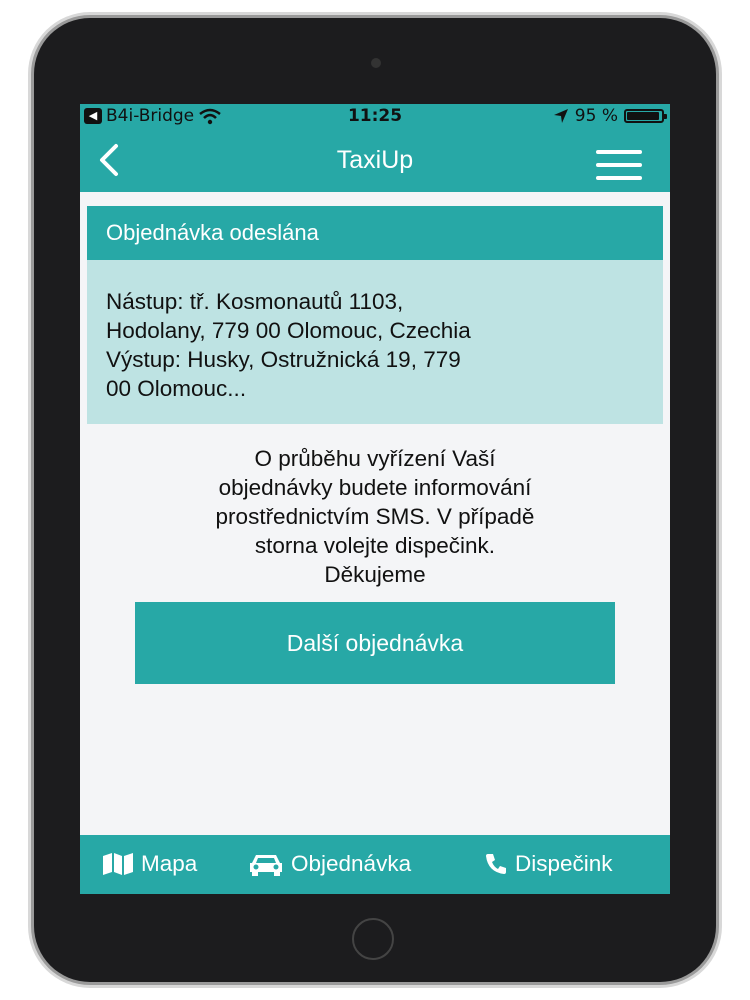 The image size is (750, 1000). I want to click on nav-title: TaxiUp, so click(375, 160).